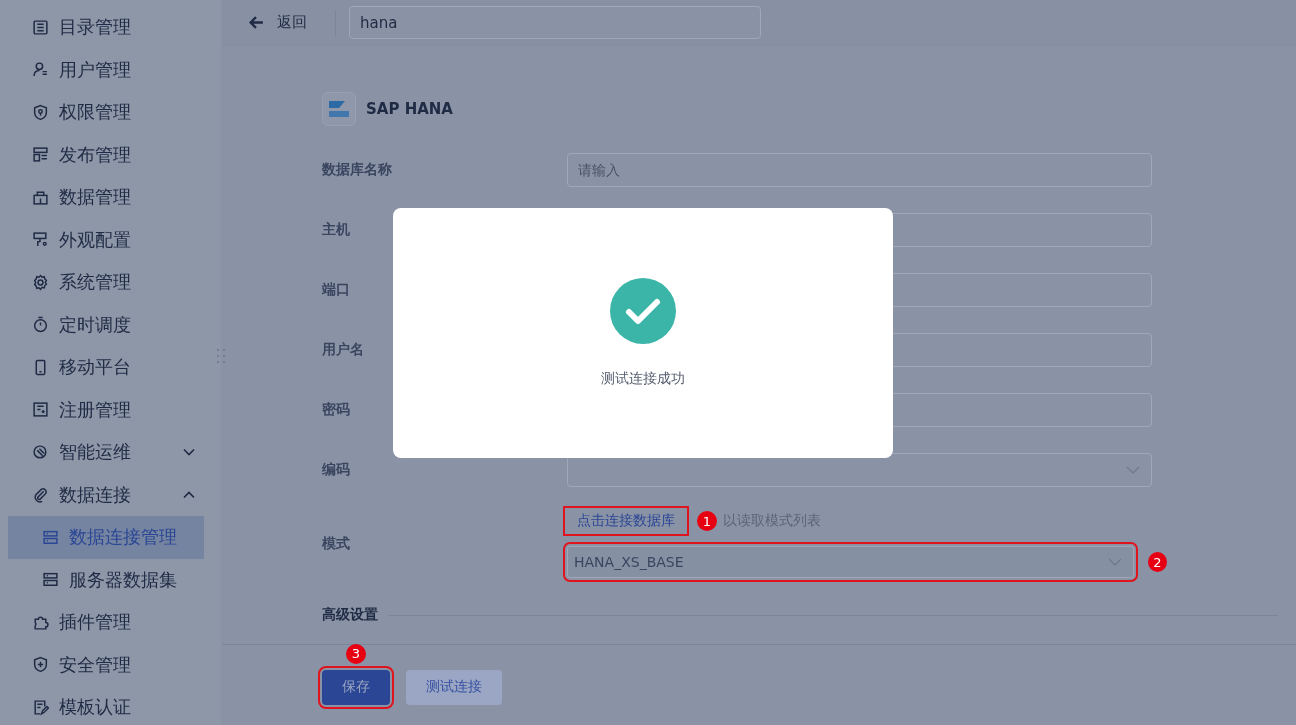 The width and height of the screenshot is (1296, 725). I want to click on field-label: 主机, so click(336, 230).